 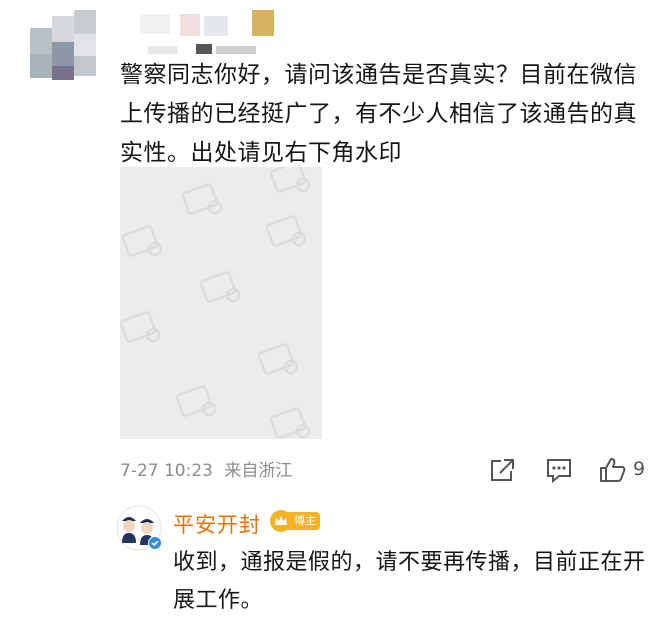 What do you see at coordinates (217, 524) in the screenshot?
I see `reply-author: 平安开封` at bounding box center [217, 524].